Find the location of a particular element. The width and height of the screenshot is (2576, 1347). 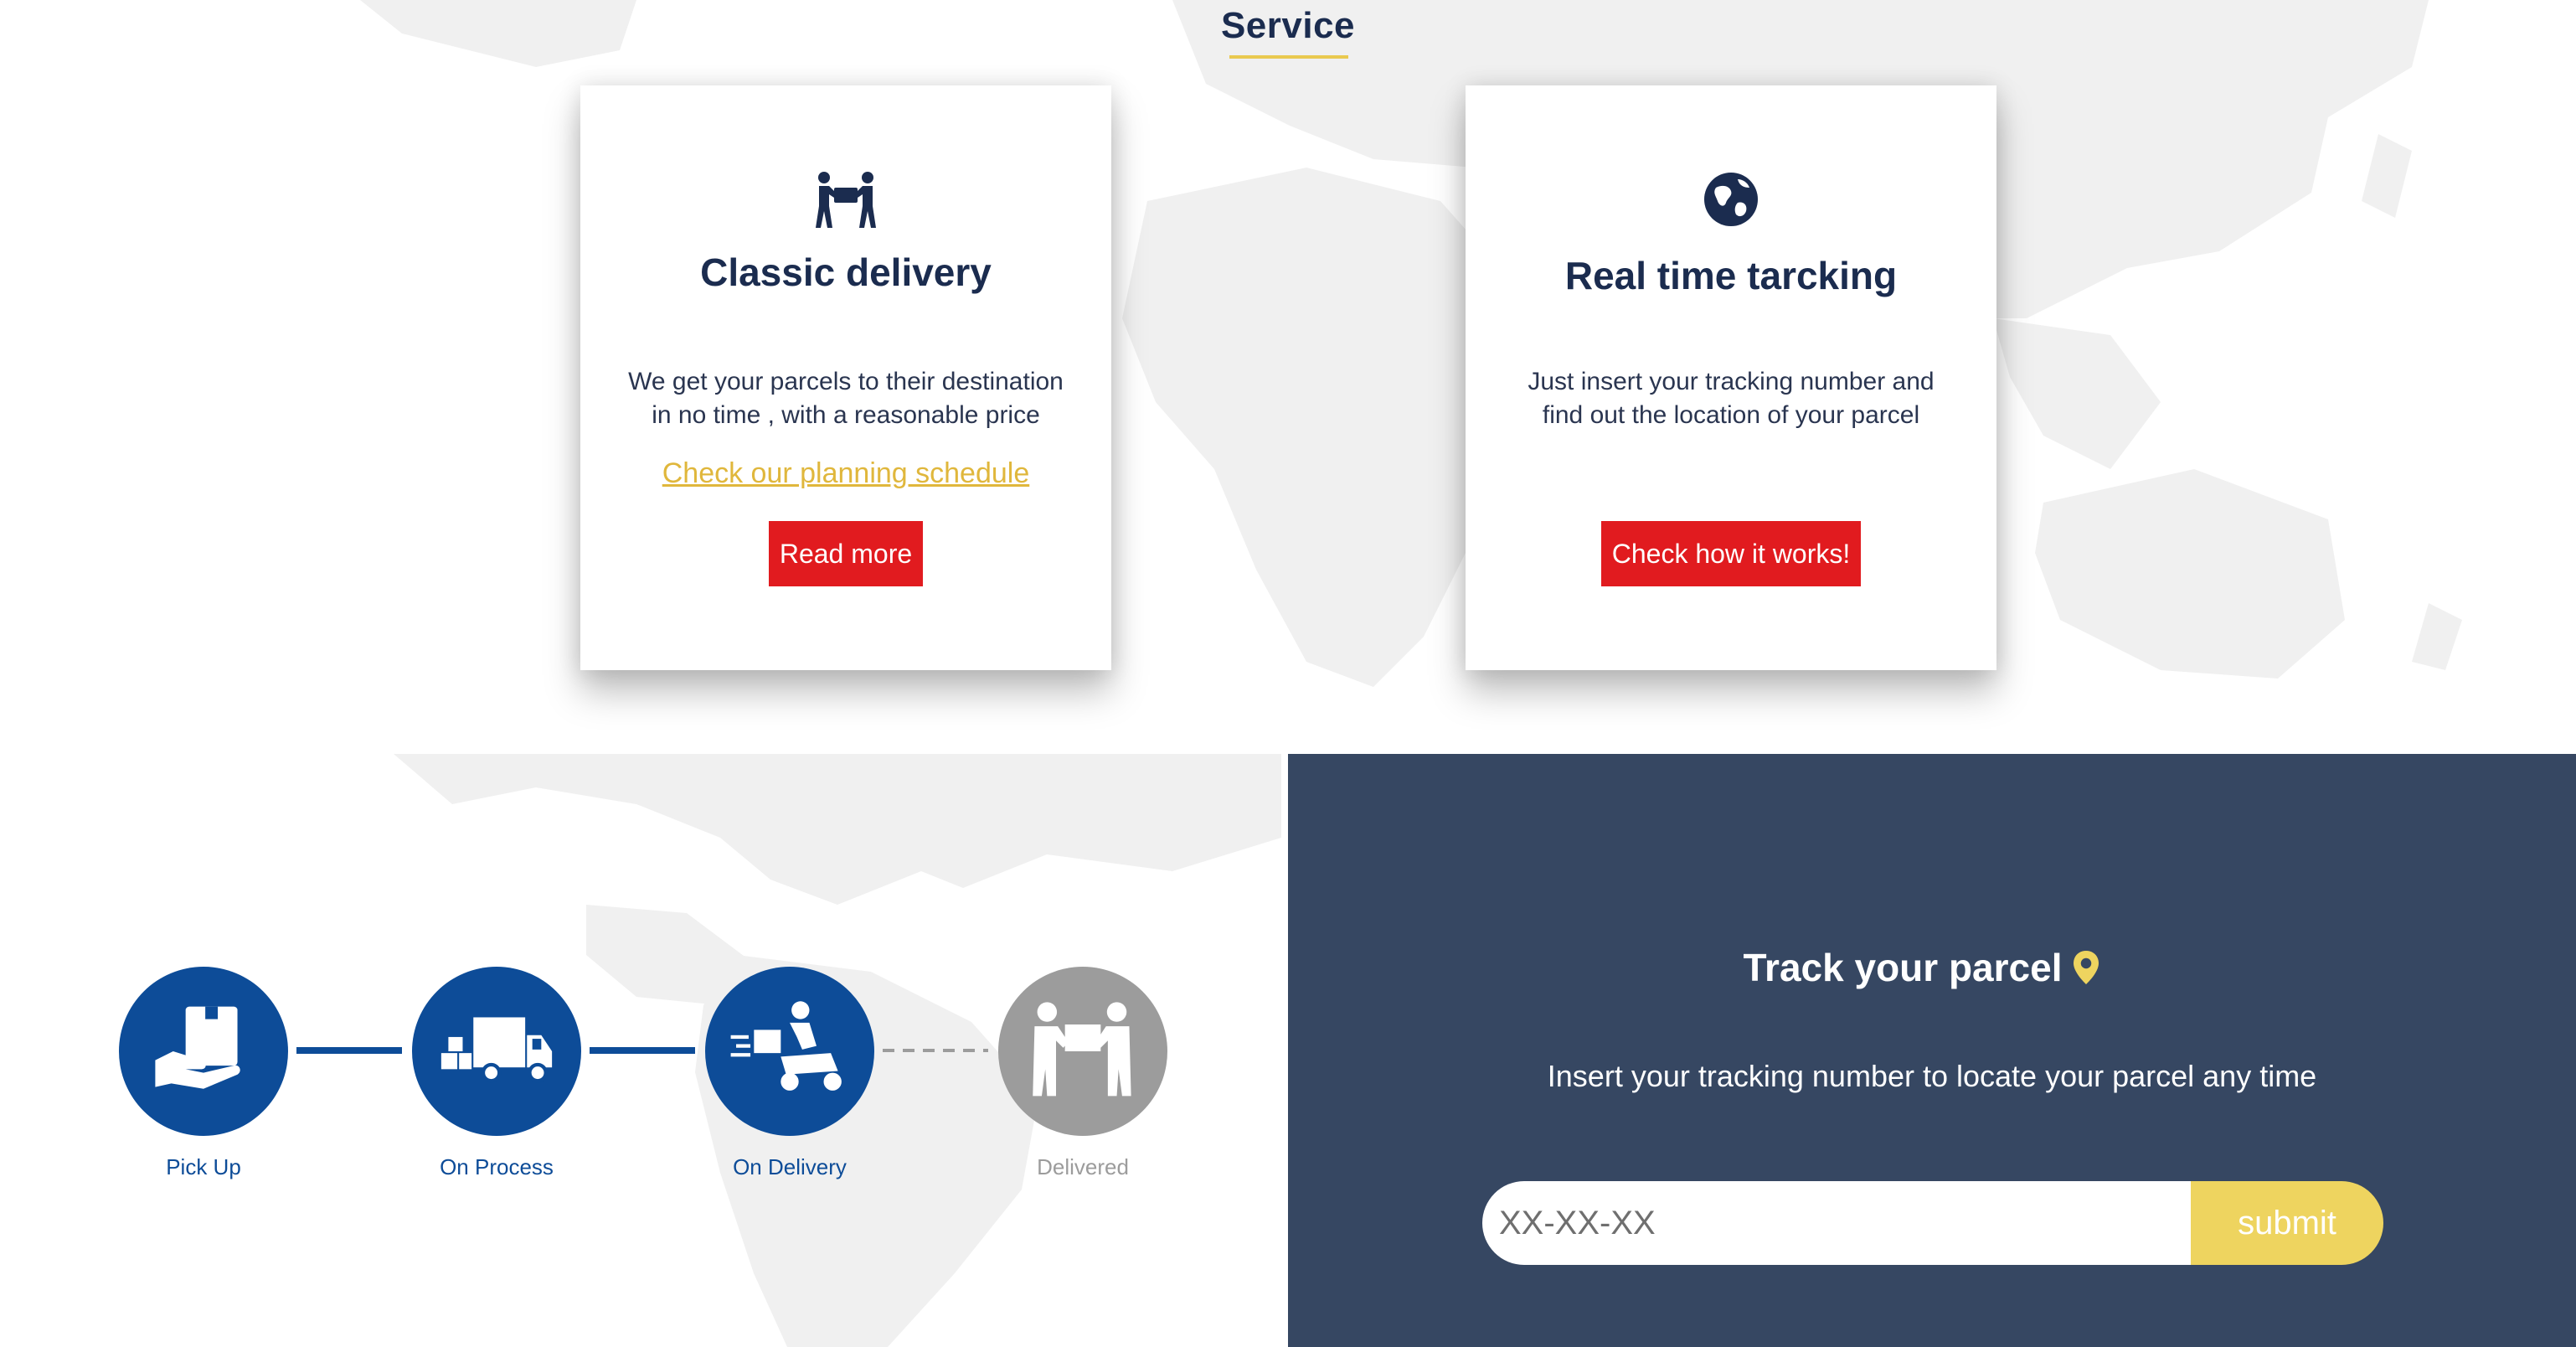

tracking-number-input is located at coordinates (1836, 1223).